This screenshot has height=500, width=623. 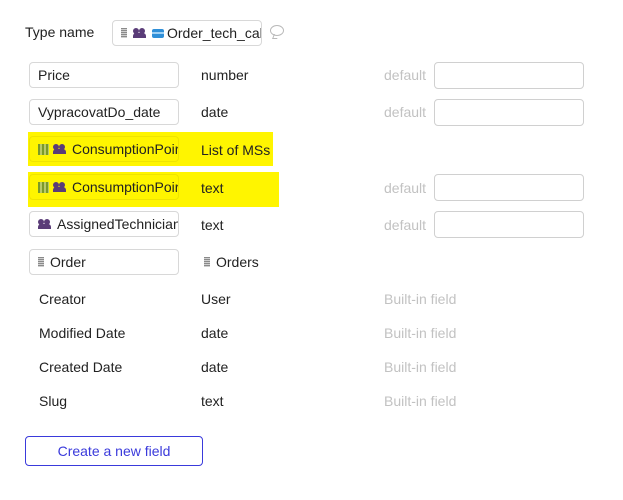 What do you see at coordinates (62, 299) in the screenshot?
I see `builtin-field-name: Creator` at bounding box center [62, 299].